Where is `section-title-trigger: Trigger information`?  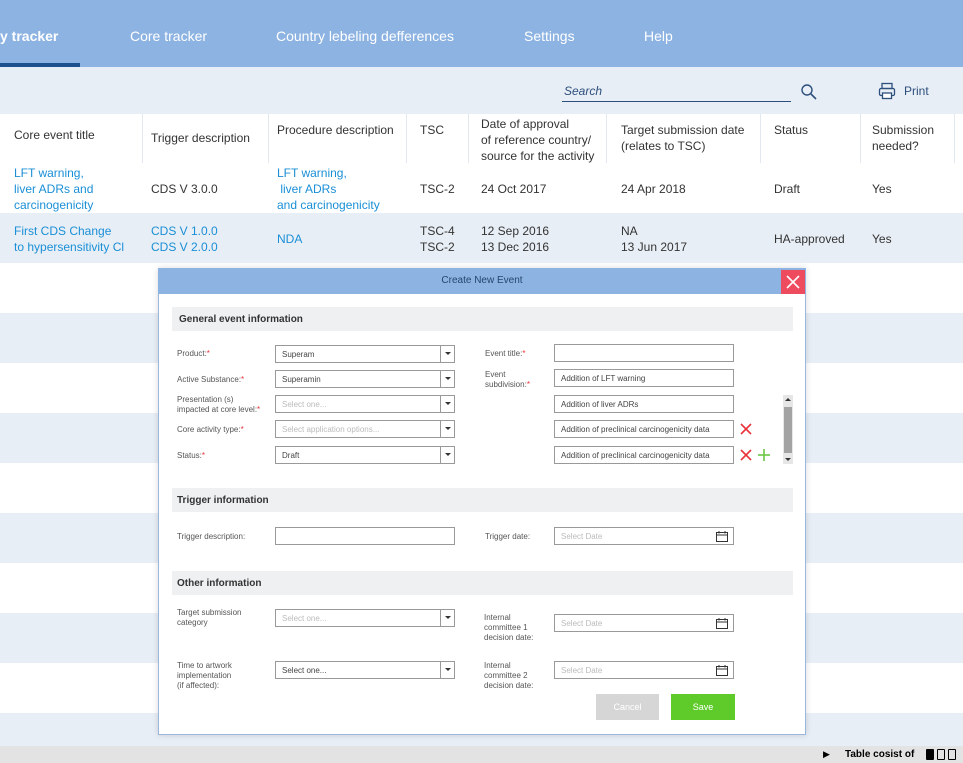 section-title-trigger: Trigger information is located at coordinates (223, 500).